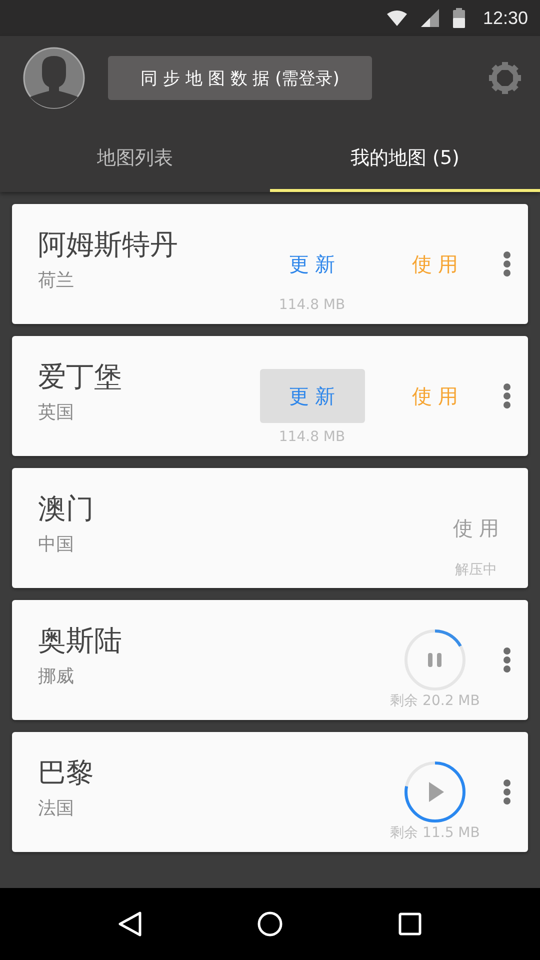  Describe the element at coordinates (405, 156) in the screenshot. I see `tab: 我的地图 (5)` at that location.